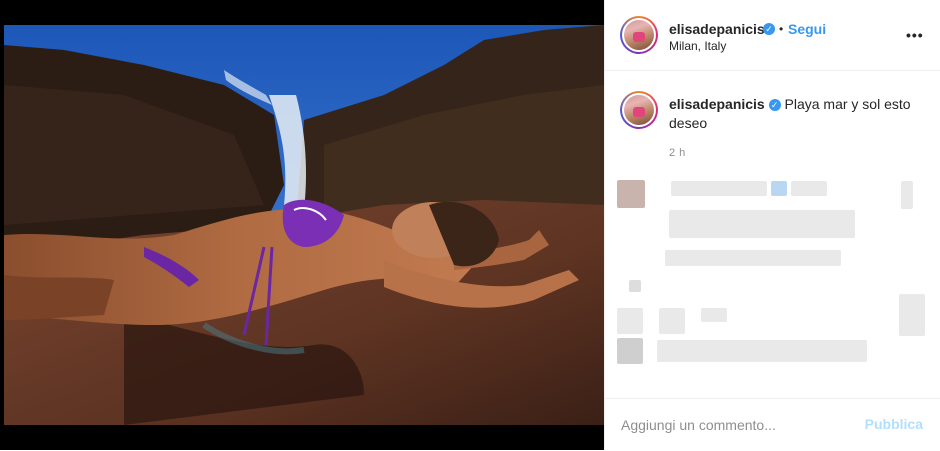 The image size is (940, 451). I want to click on avatar, so click(639, 35).